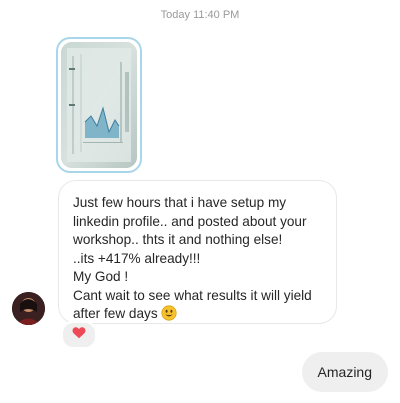 The height and width of the screenshot is (403, 400). I want to click on message-line: My God !, so click(101, 276).